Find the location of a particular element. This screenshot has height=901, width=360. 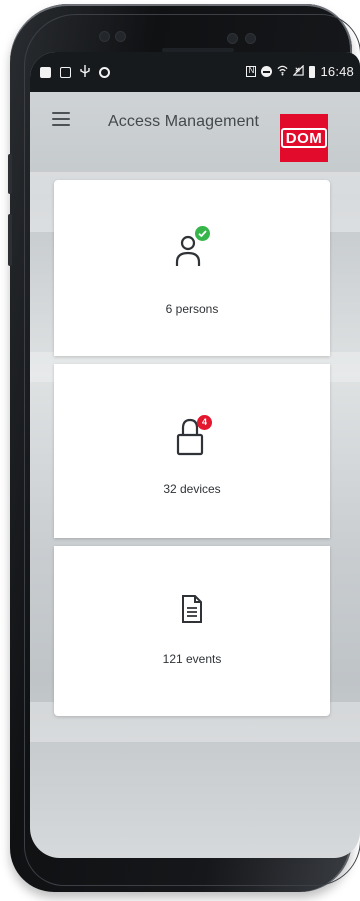

events-card: 121 events is located at coordinates (192, 631).